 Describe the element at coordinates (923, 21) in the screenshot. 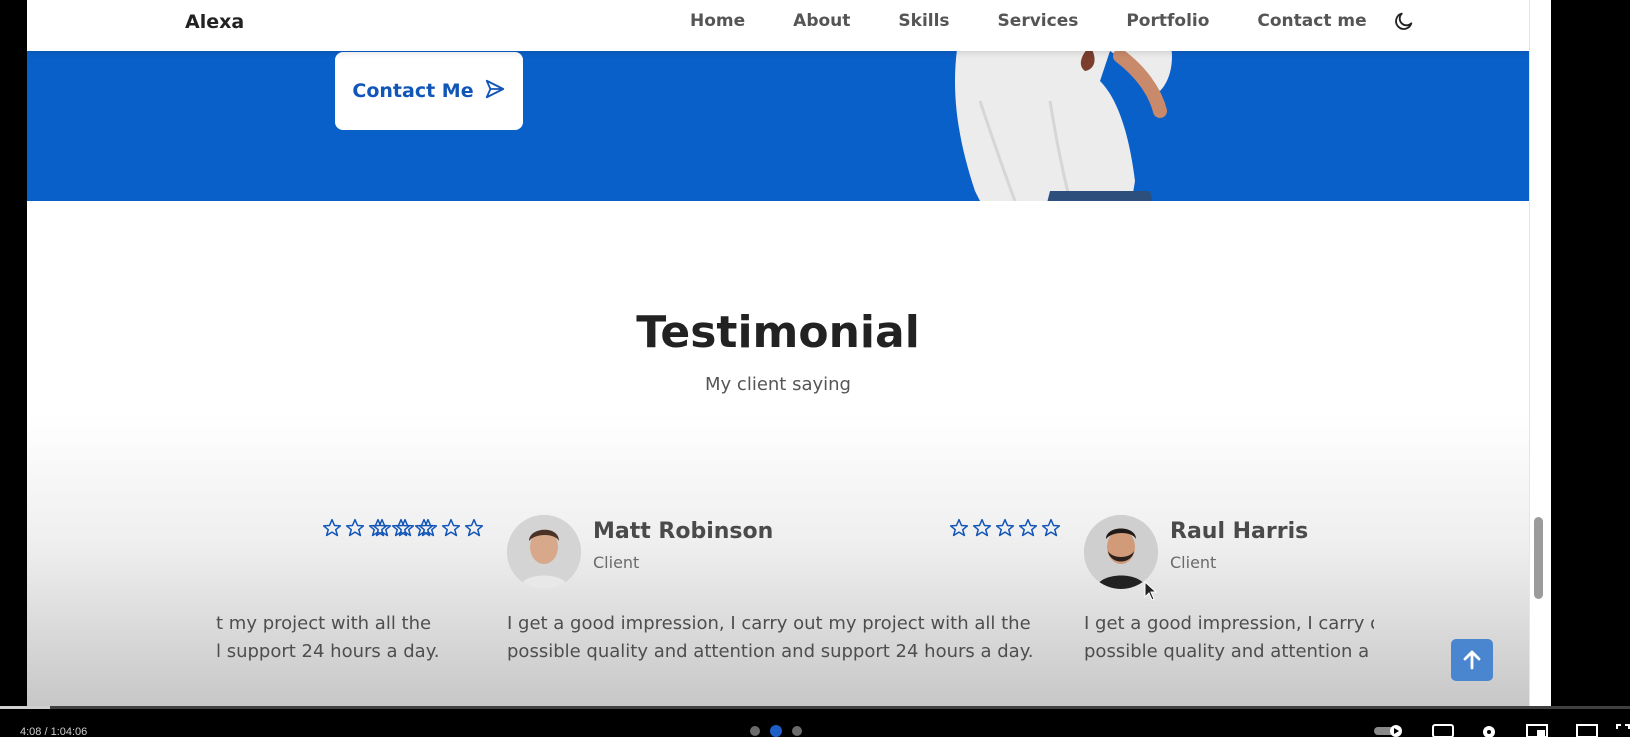

I see `nav-skills: Skills` at that location.